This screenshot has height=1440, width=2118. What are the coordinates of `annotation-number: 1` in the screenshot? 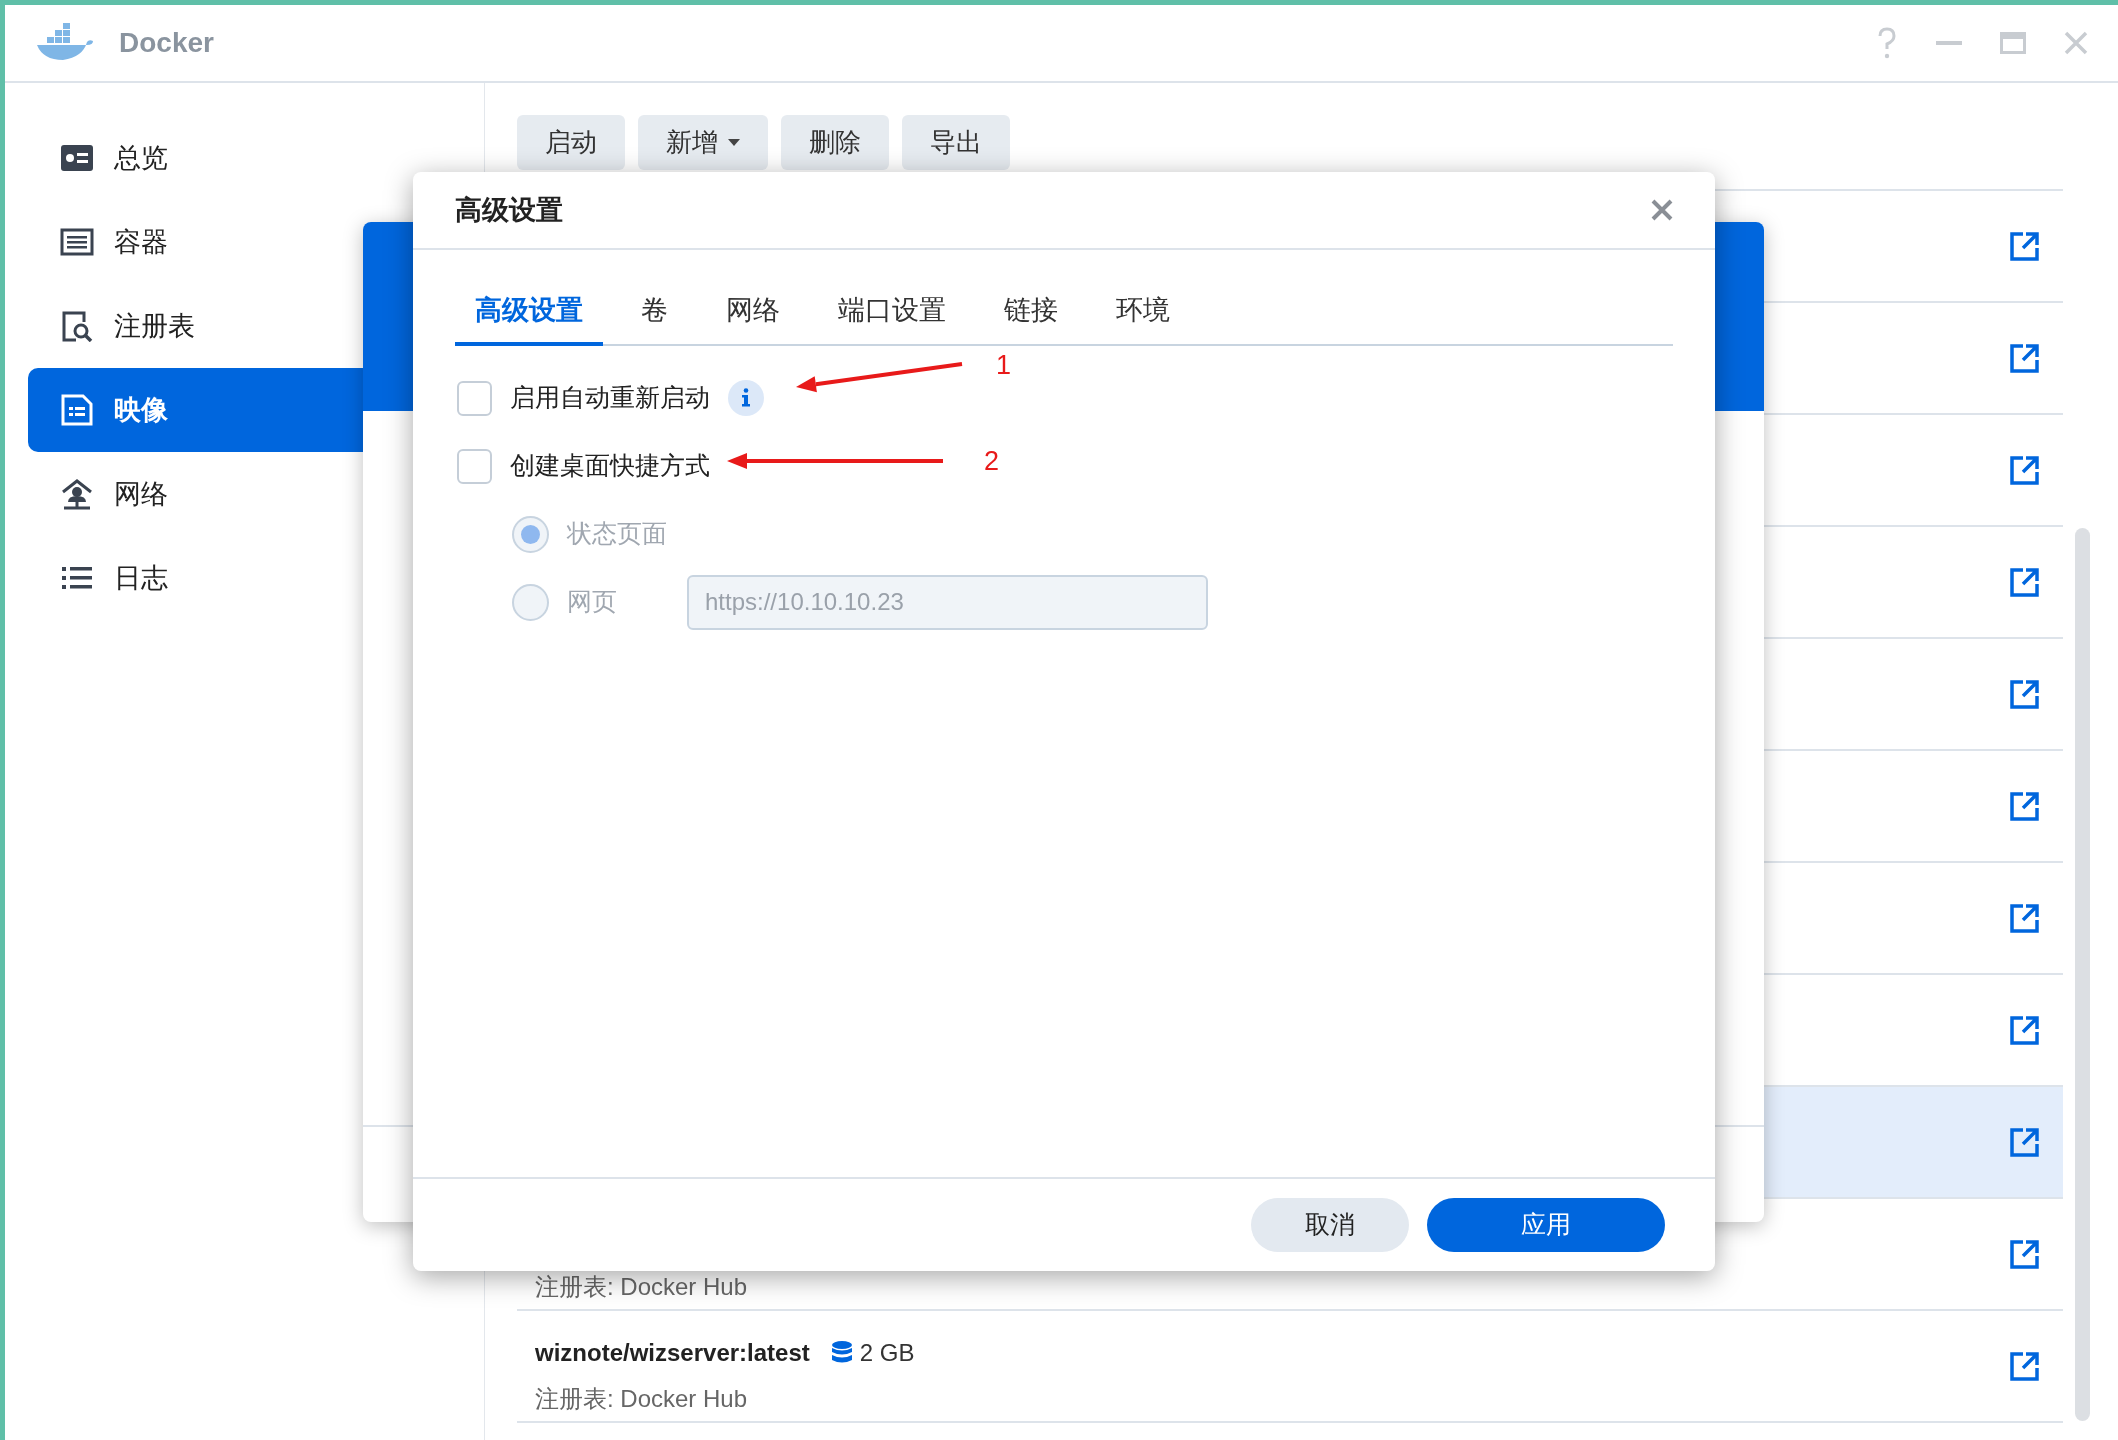 It's located at (1004, 365).